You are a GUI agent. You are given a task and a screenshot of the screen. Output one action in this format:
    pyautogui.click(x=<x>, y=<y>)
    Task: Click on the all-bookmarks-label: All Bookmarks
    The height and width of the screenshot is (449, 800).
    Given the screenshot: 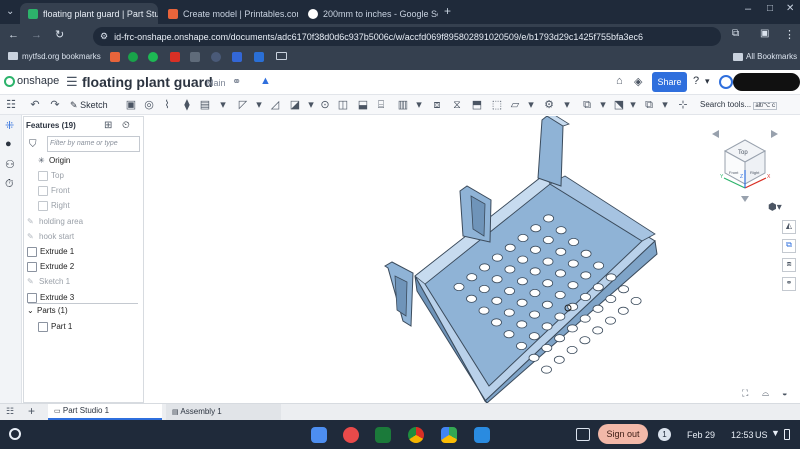 What is the action you would take?
    pyautogui.click(x=771, y=56)
    